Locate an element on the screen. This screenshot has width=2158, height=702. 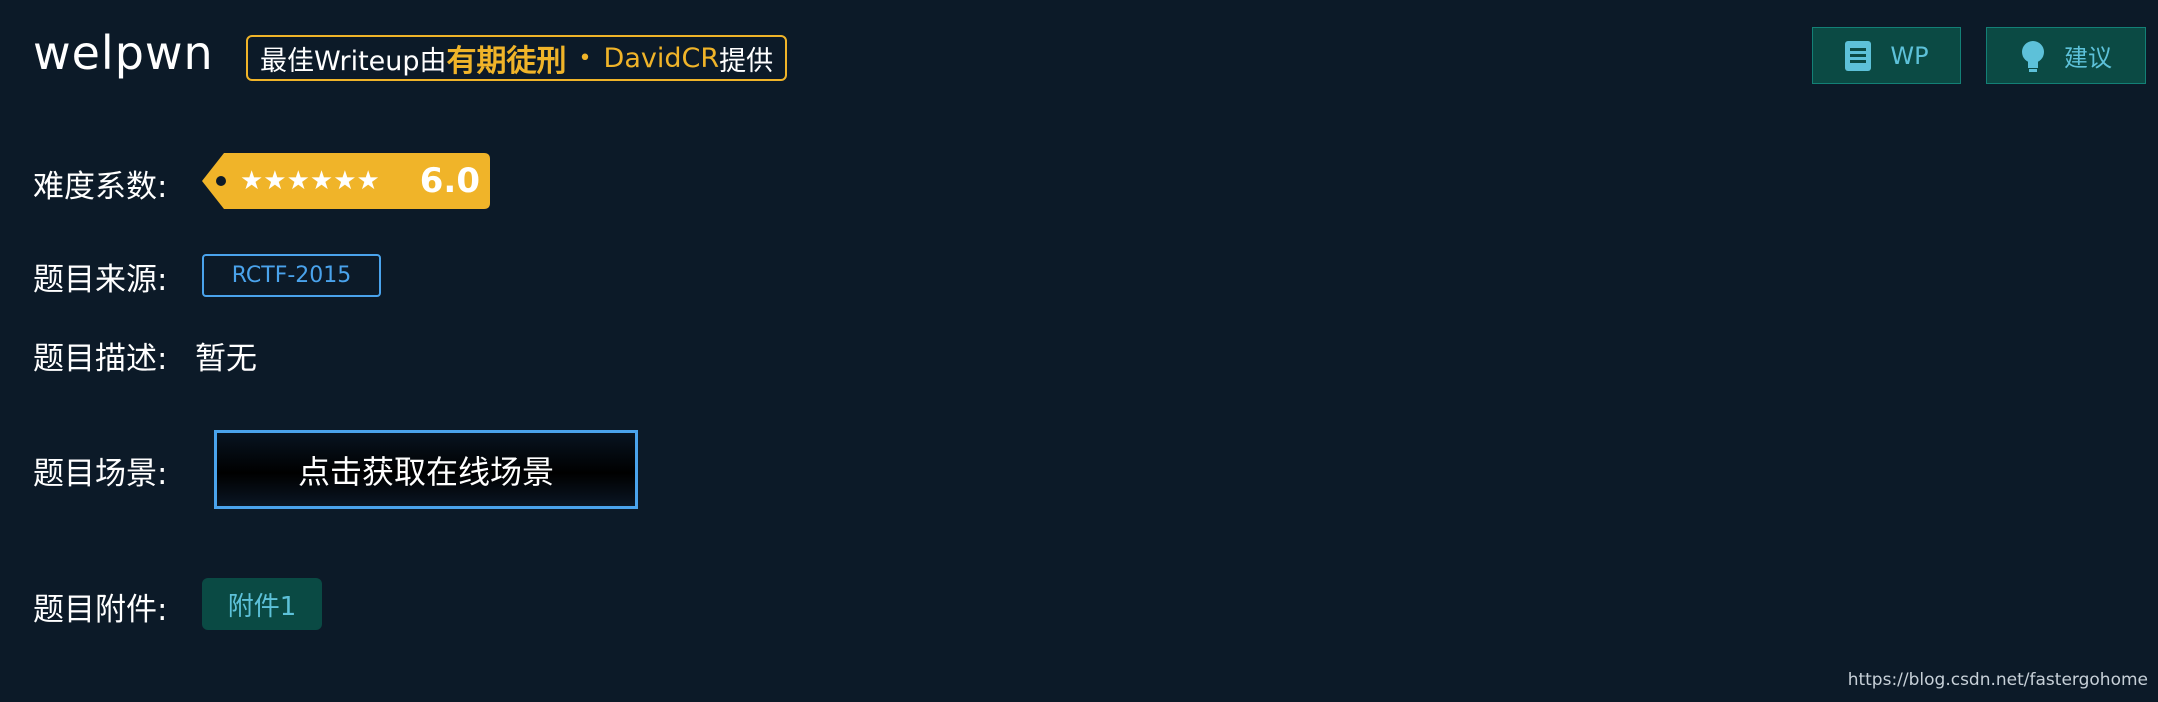
source-tag: RCTF-2015 is located at coordinates (291, 275).